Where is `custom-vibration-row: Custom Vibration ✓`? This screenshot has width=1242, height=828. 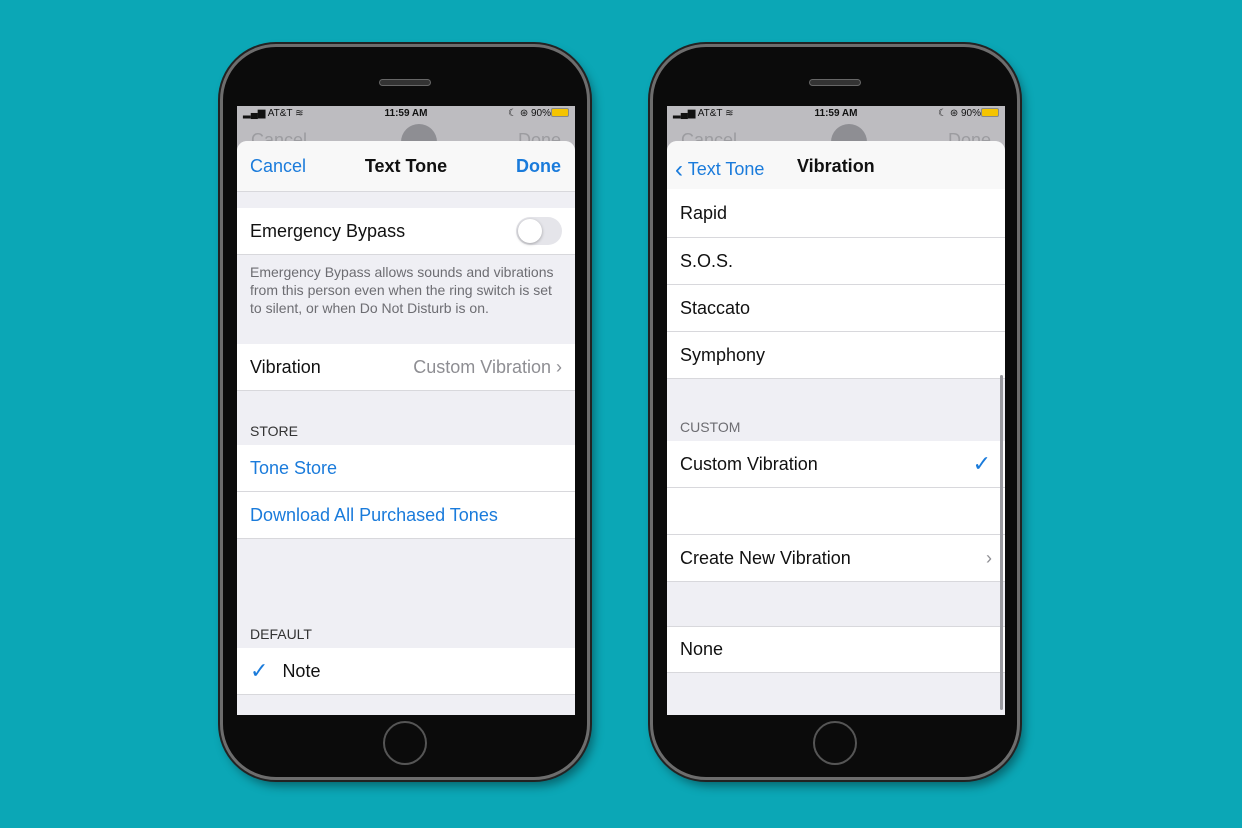
custom-vibration-row: Custom Vibration ✓ is located at coordinates (836, 464).